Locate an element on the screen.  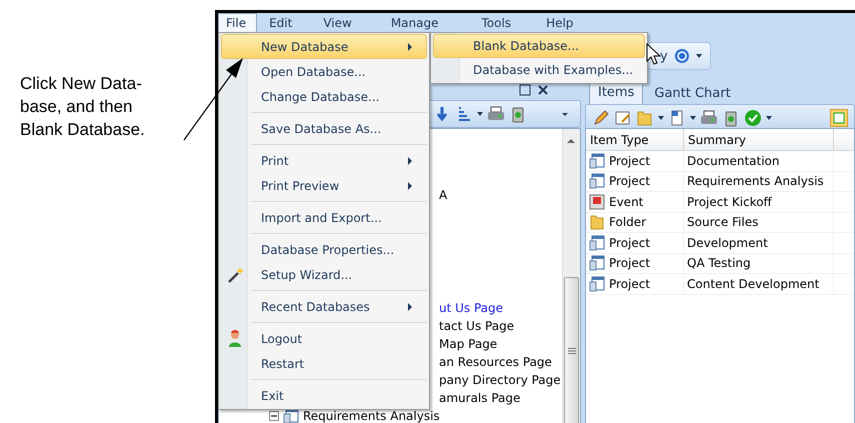
magic-wand-icon is located at coordinates (236, 275).